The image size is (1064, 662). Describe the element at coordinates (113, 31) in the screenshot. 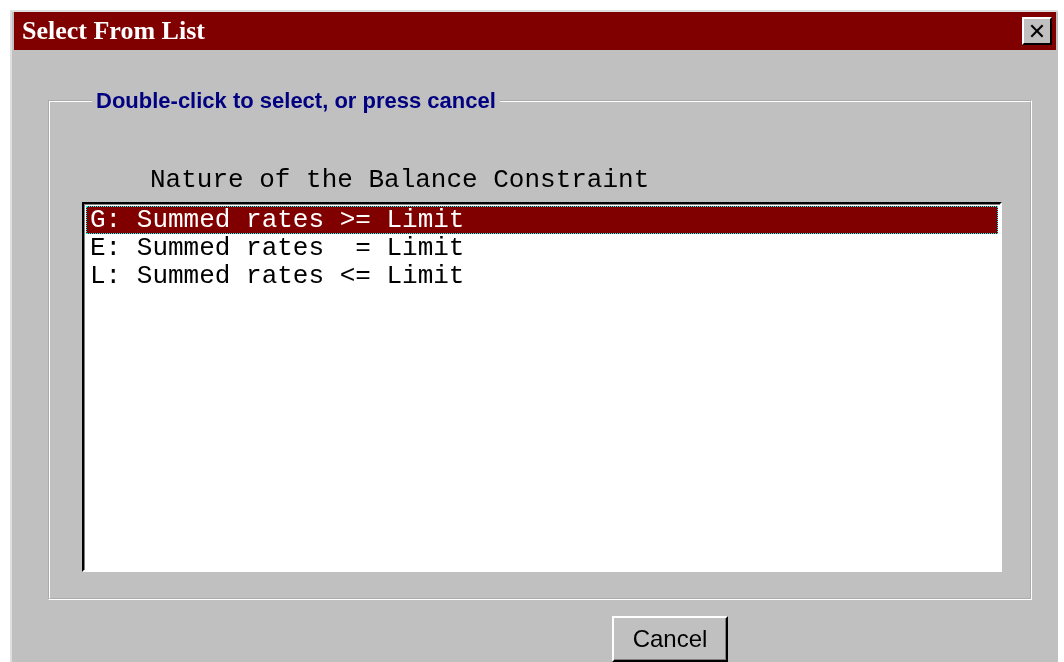

I see `window-title: Select From List` at that location.